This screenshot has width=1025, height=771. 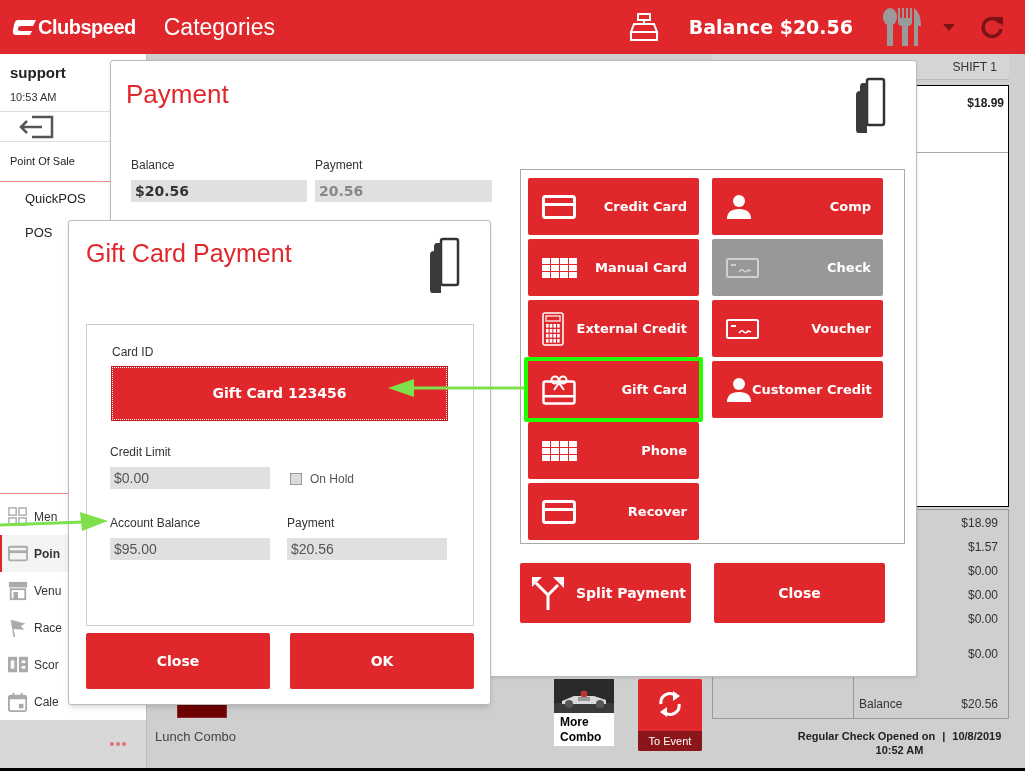 What do you see at coordinates (985, 103) in the screenshot?
I see `item-price: $18.99` at bounding box center [985, 103].